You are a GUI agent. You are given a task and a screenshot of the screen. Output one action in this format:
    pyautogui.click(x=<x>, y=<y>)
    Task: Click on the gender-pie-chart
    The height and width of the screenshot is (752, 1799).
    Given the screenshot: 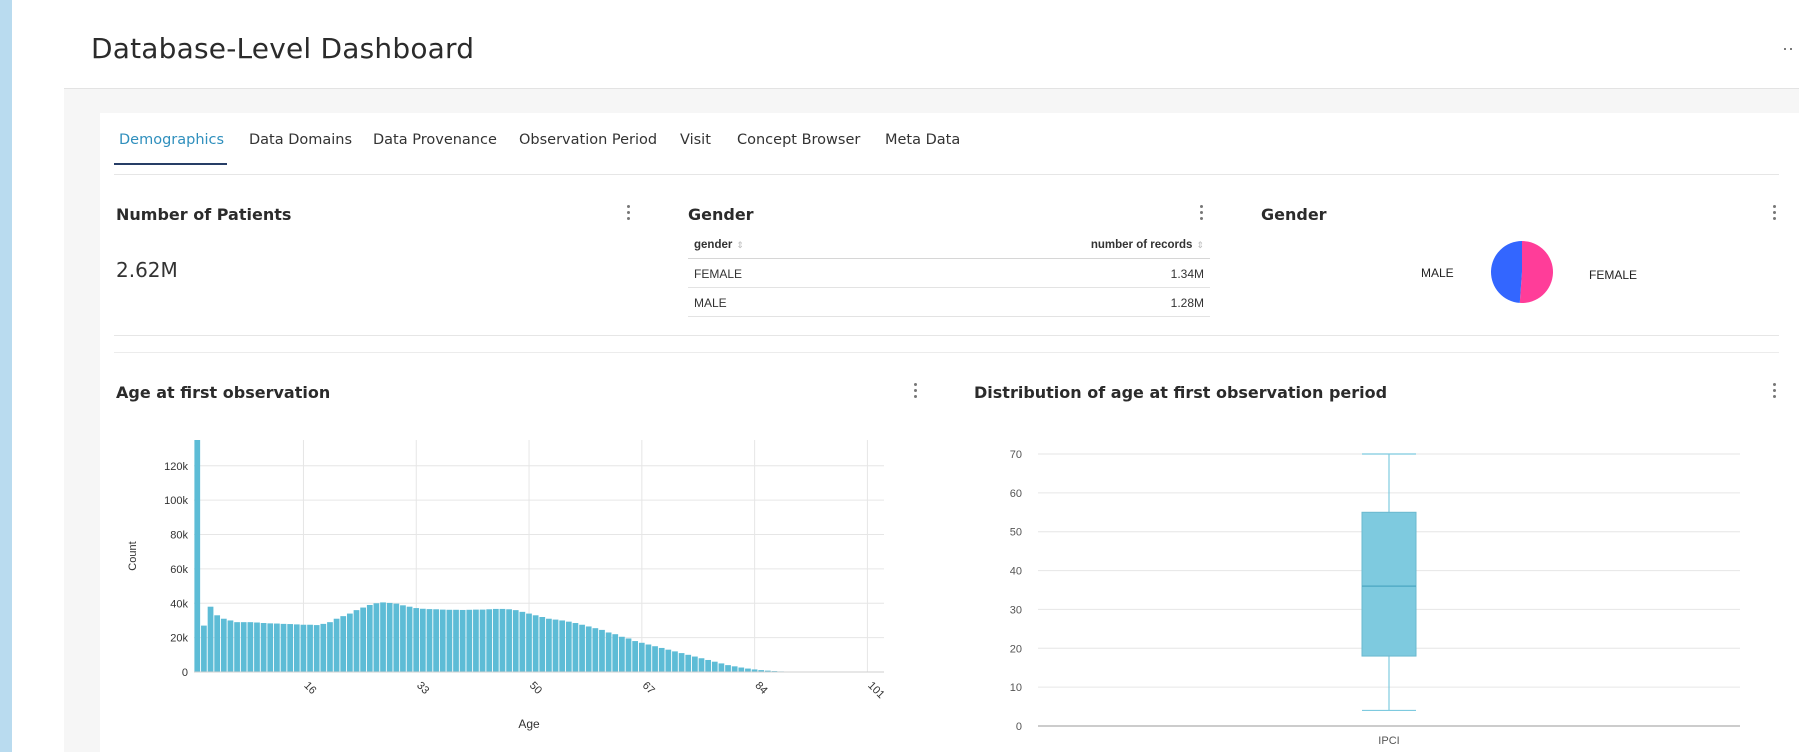 What is the action you would take?
    pyautogui.click(x=1522, y=272)
    